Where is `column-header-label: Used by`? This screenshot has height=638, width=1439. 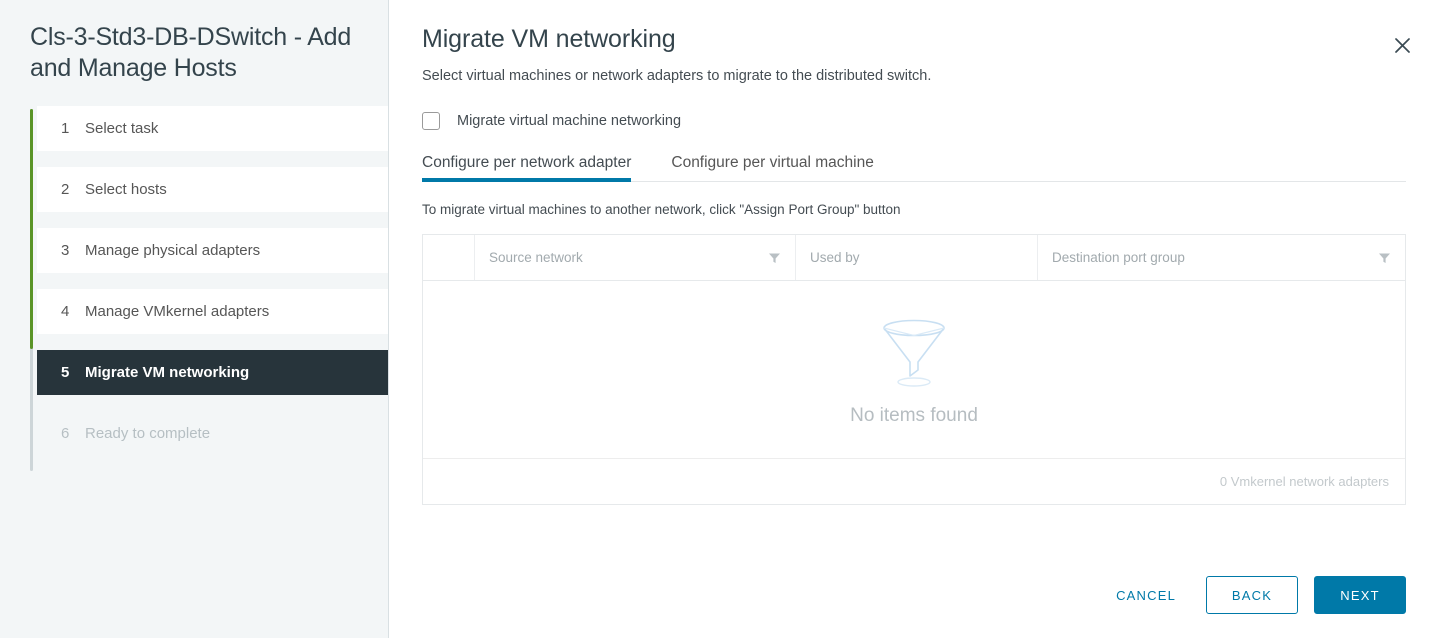 column-header-label: Used by is located at coordinates (835, 257).